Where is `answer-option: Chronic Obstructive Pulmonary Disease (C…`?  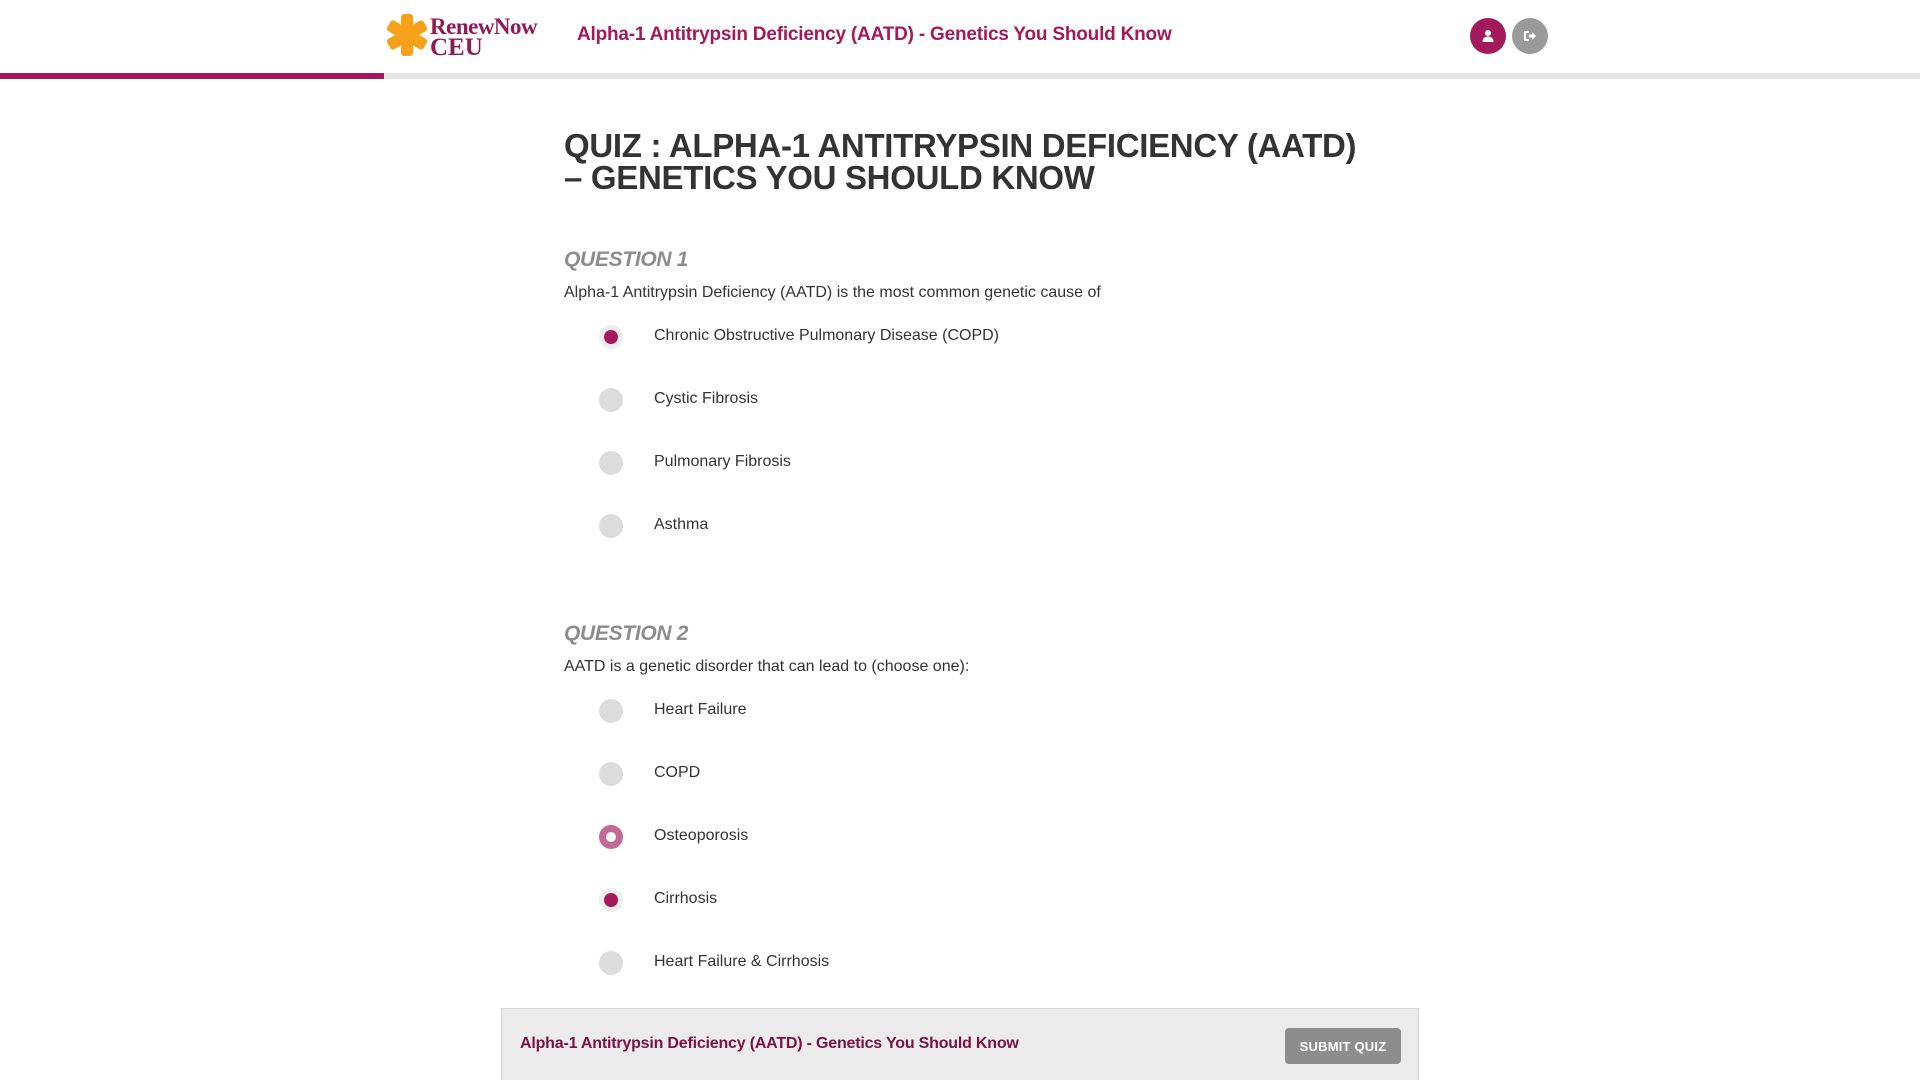
answer-option: Chronic Obstructive Pulmonary Disease (C… is located at coordinates (832, 356).